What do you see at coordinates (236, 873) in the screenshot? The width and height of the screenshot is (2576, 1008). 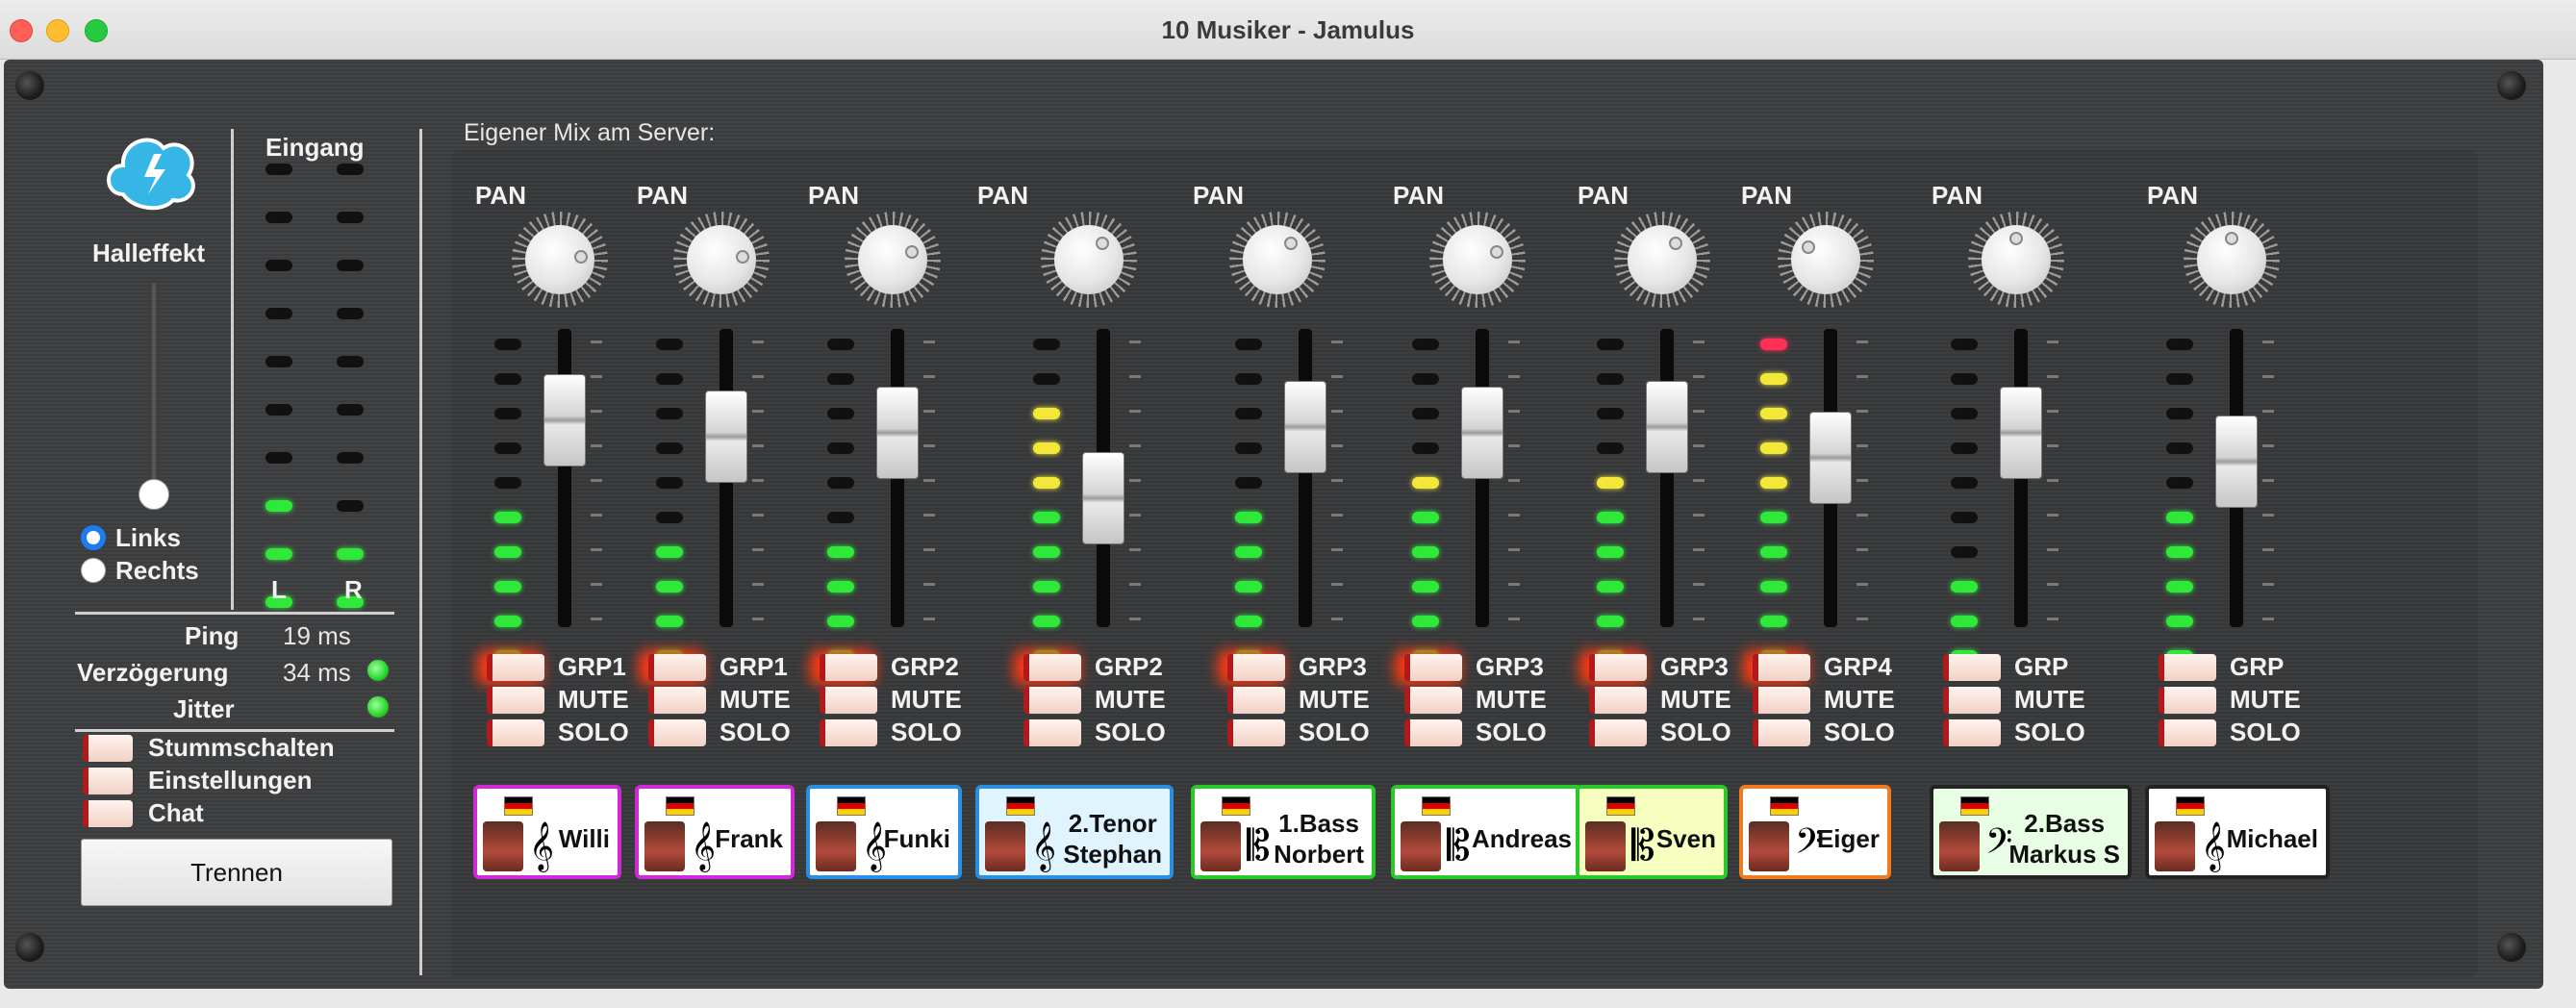 I see `disconnect-button: Trennen` at bounding box center [236, 873].